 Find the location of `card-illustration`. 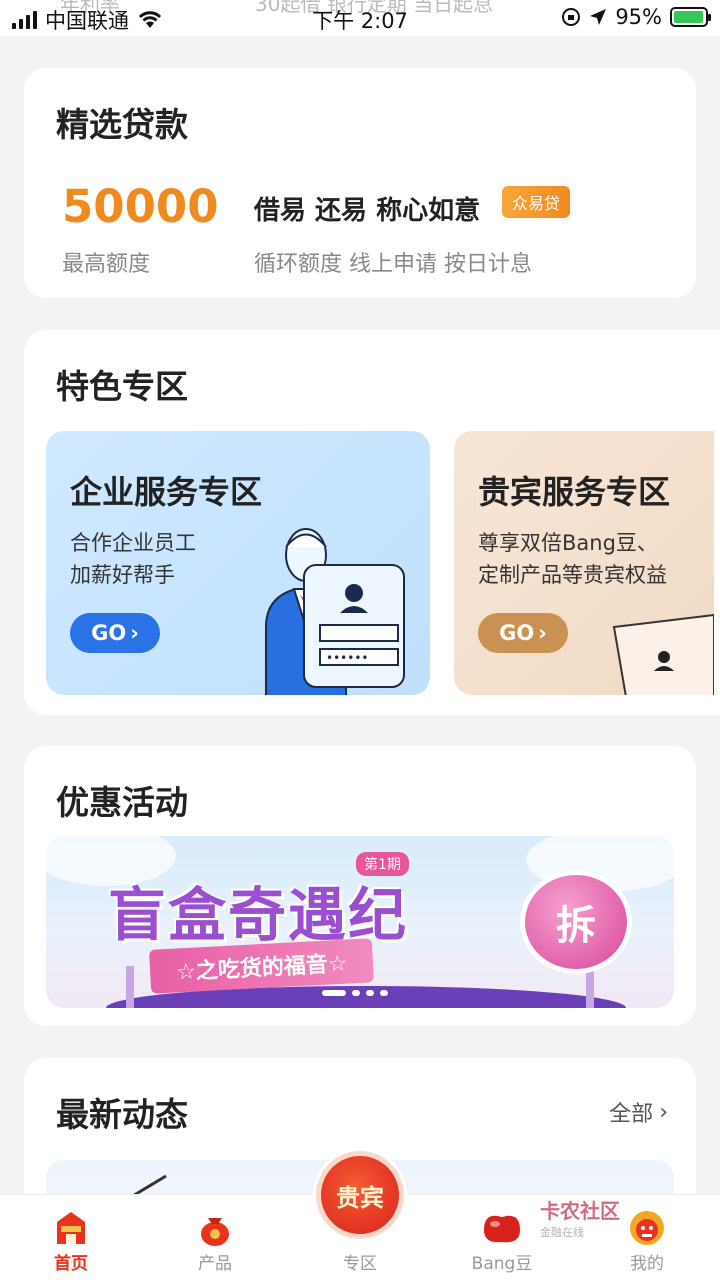

card-illustration is located at coordinates (663, 654).